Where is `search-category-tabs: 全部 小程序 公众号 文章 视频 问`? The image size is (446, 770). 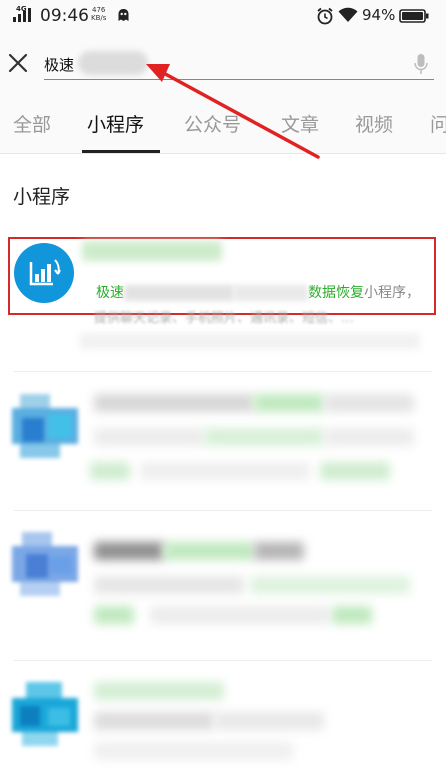
search-category-tabs: 全部 小程序 公众号 文章 视频 问 is located at coordinates (223, 124).